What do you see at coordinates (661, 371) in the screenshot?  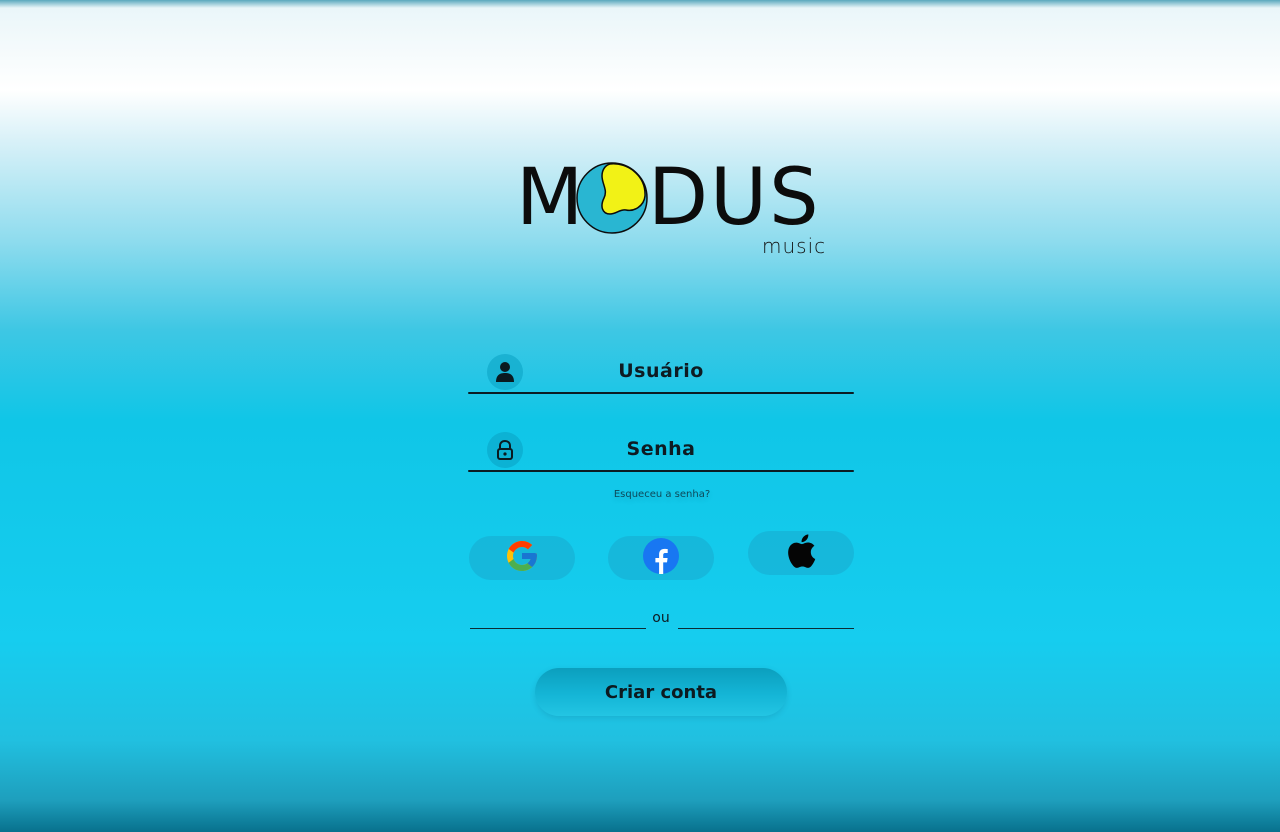 I see `username-placeholder: Usuário` at bounding box center [661, 371].